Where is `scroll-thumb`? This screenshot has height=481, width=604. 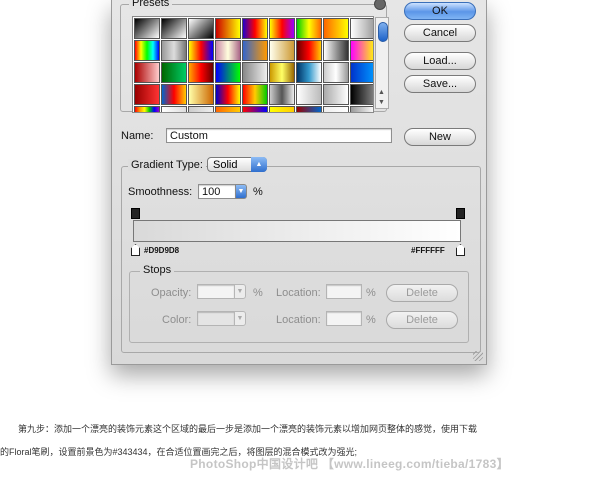
scroll-thumb is located at coordinates (383, 32).